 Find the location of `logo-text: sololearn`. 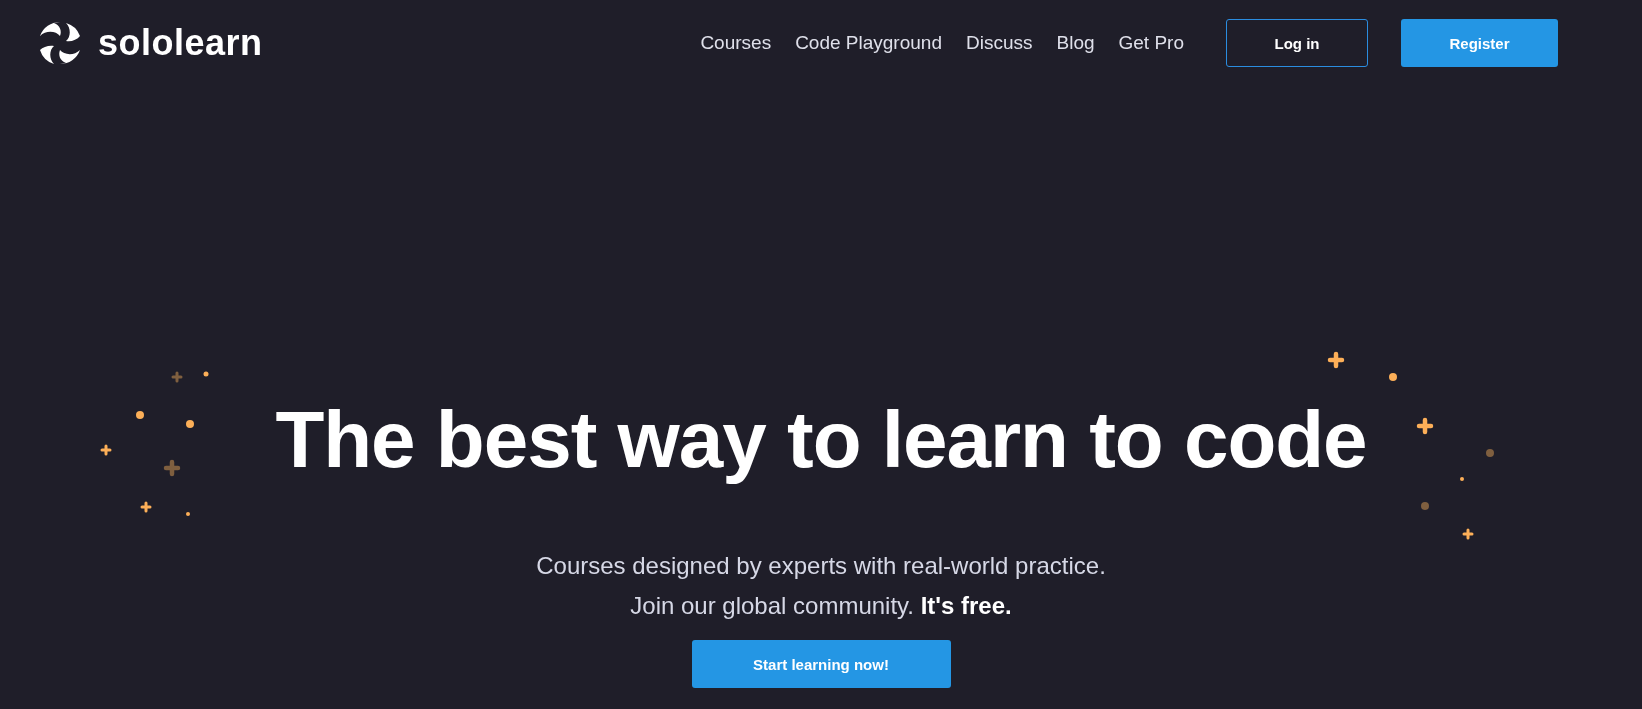

logo-text: sololearn is located at coordinates (180, 43).